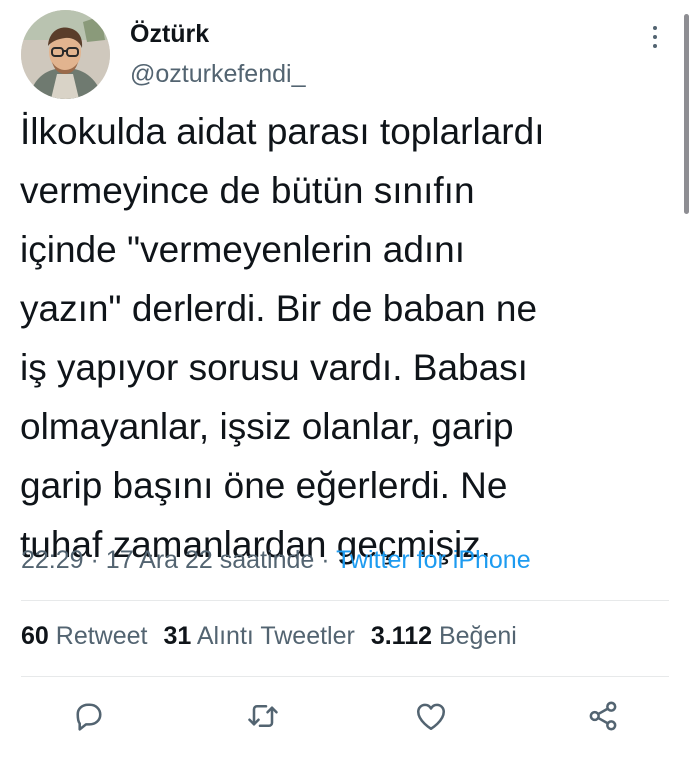  What do you see at coordinates (52, 560) in the screenshot?
I see `tweet-time: 22:29` at bounding box center [52, 560].